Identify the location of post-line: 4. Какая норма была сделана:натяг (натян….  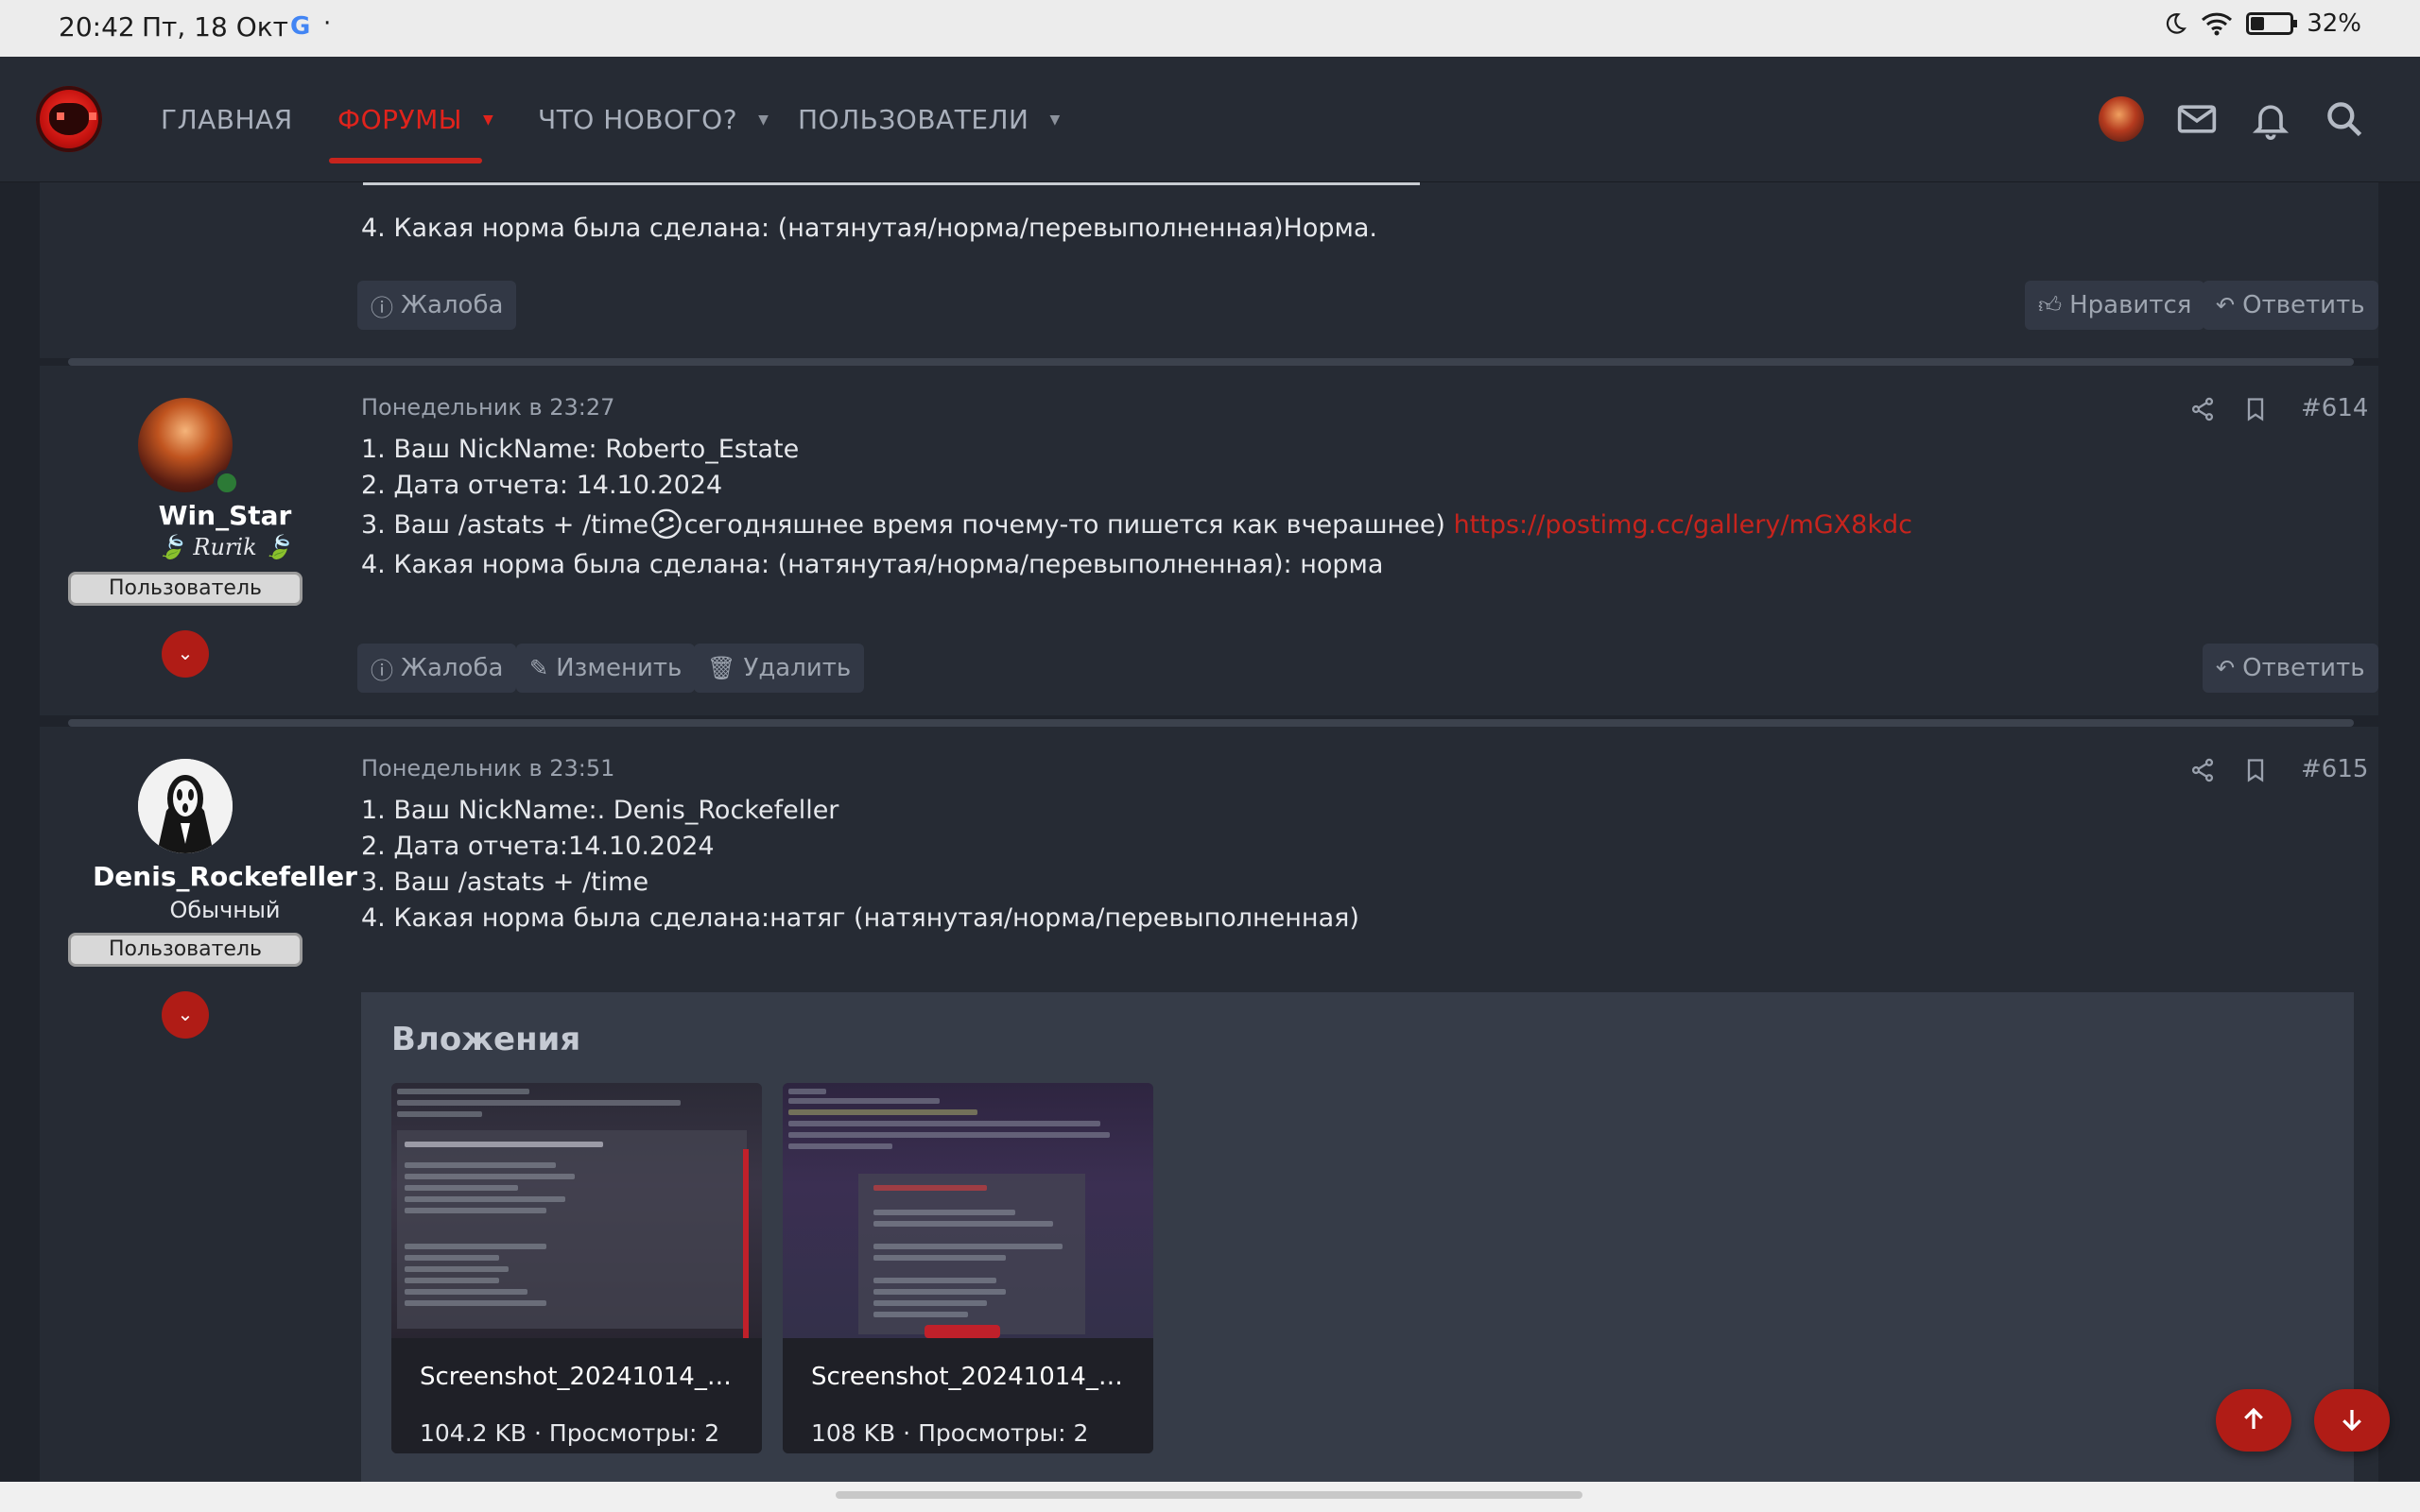
(860, 918).